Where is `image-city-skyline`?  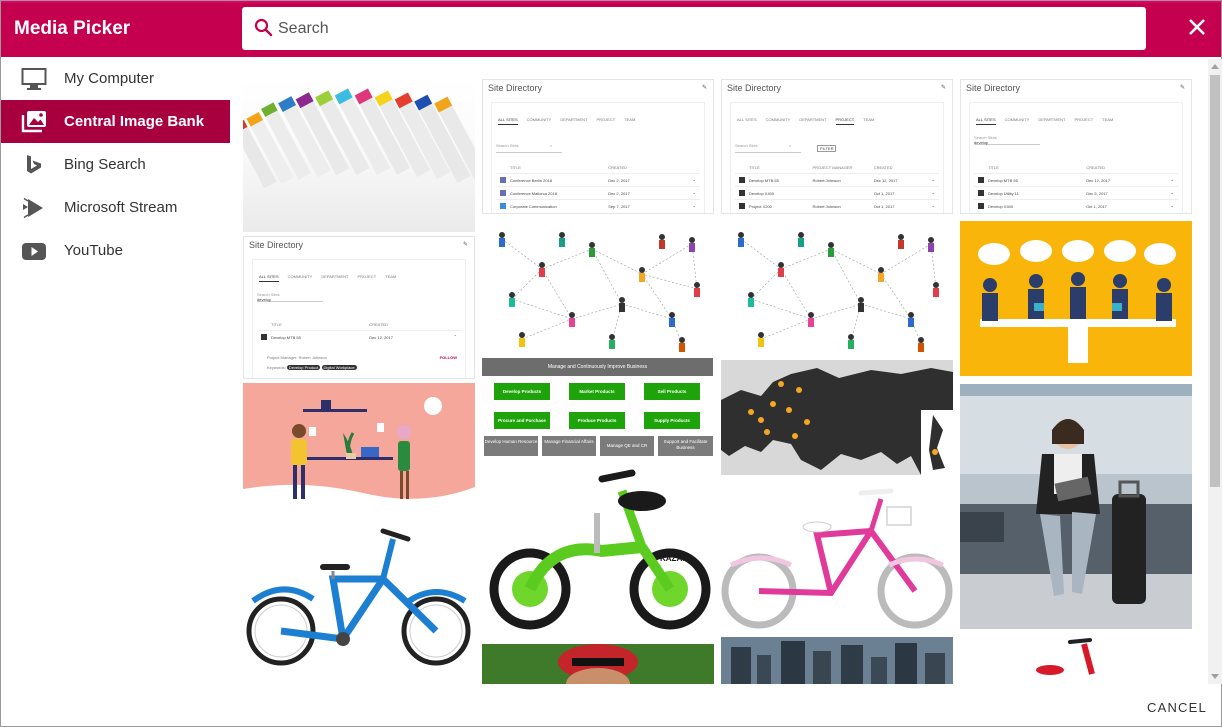
image-city-skyline is located at coordinates (837, 660).